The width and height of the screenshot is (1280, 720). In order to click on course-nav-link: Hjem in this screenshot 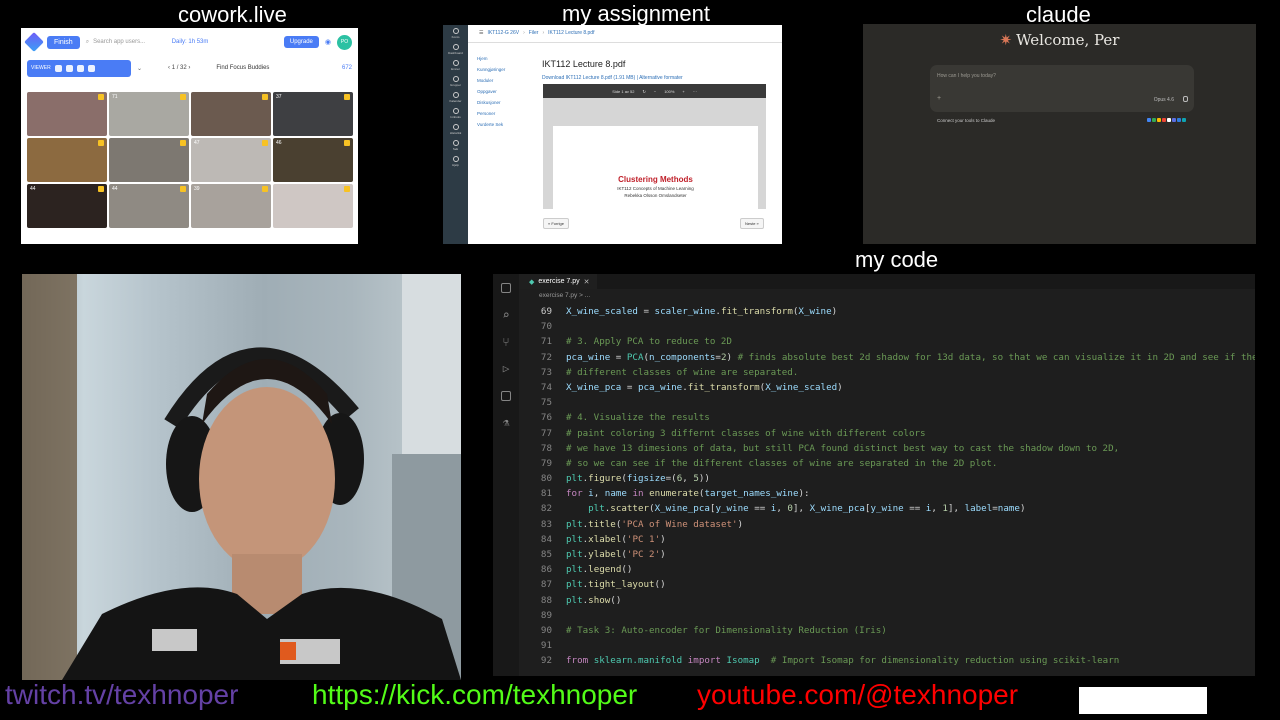, I will do `click(491, 58)`.